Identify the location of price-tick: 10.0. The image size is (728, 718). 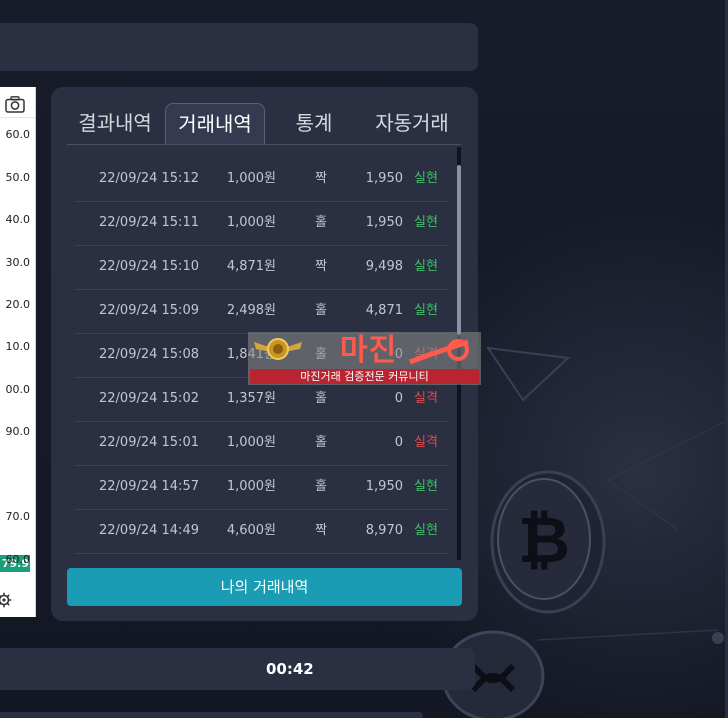
(18, 346).